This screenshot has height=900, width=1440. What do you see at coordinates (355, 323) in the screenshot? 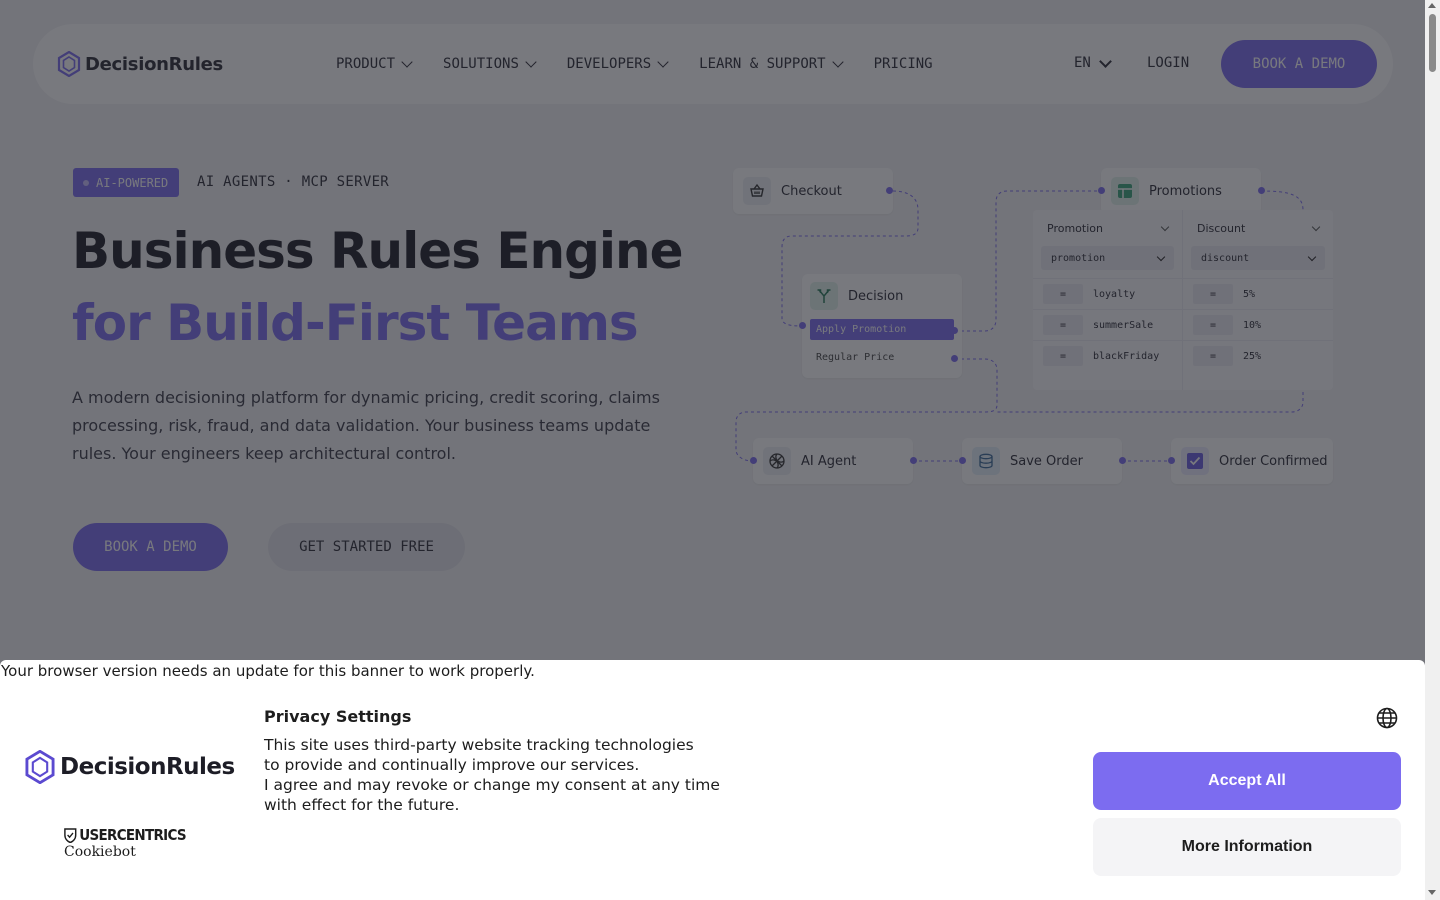
I see `hero-title-line2: for Build-First Teams` at bounding box center [355, 323].